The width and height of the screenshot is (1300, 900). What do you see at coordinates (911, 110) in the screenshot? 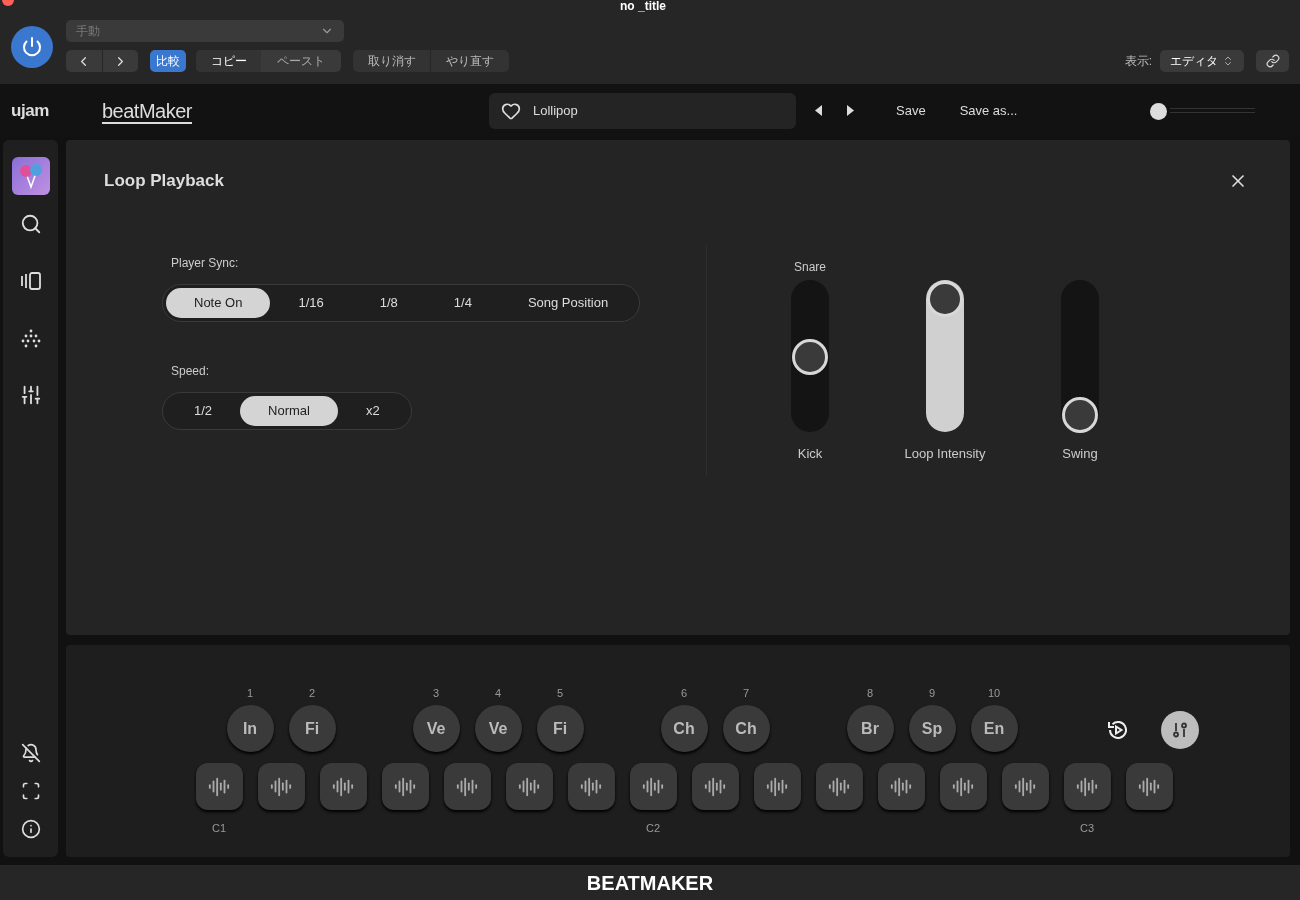
I see `save-button: Save` at bounding box center [911, 110].